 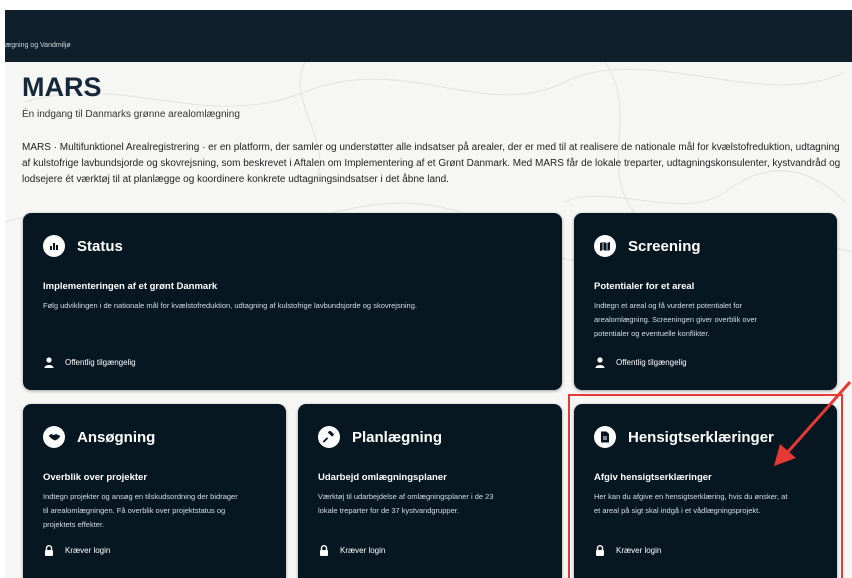 I want to click on planlaegning-card-title: Planlægning, so click(x=397, y=437).